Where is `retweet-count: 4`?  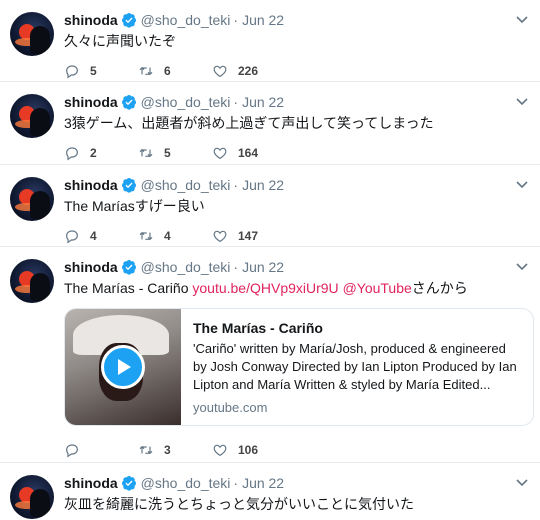 retweet-count: 4 is located at coordinates (167, 236).